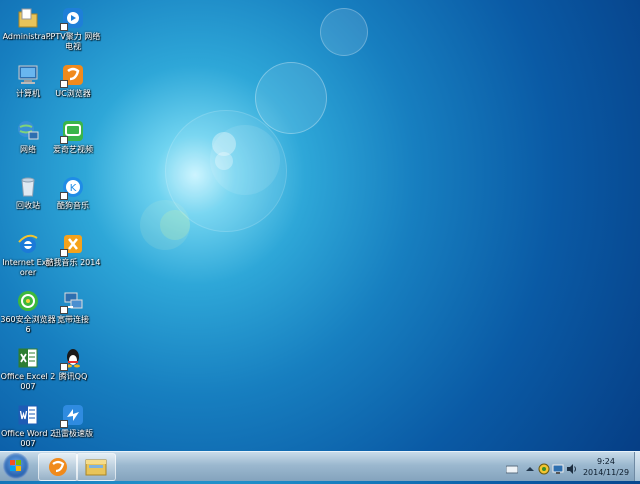  What do you see at coordinates (28, 301) in the screenshot?
I see `360-browser-icon` at bounding box center [28, 301].